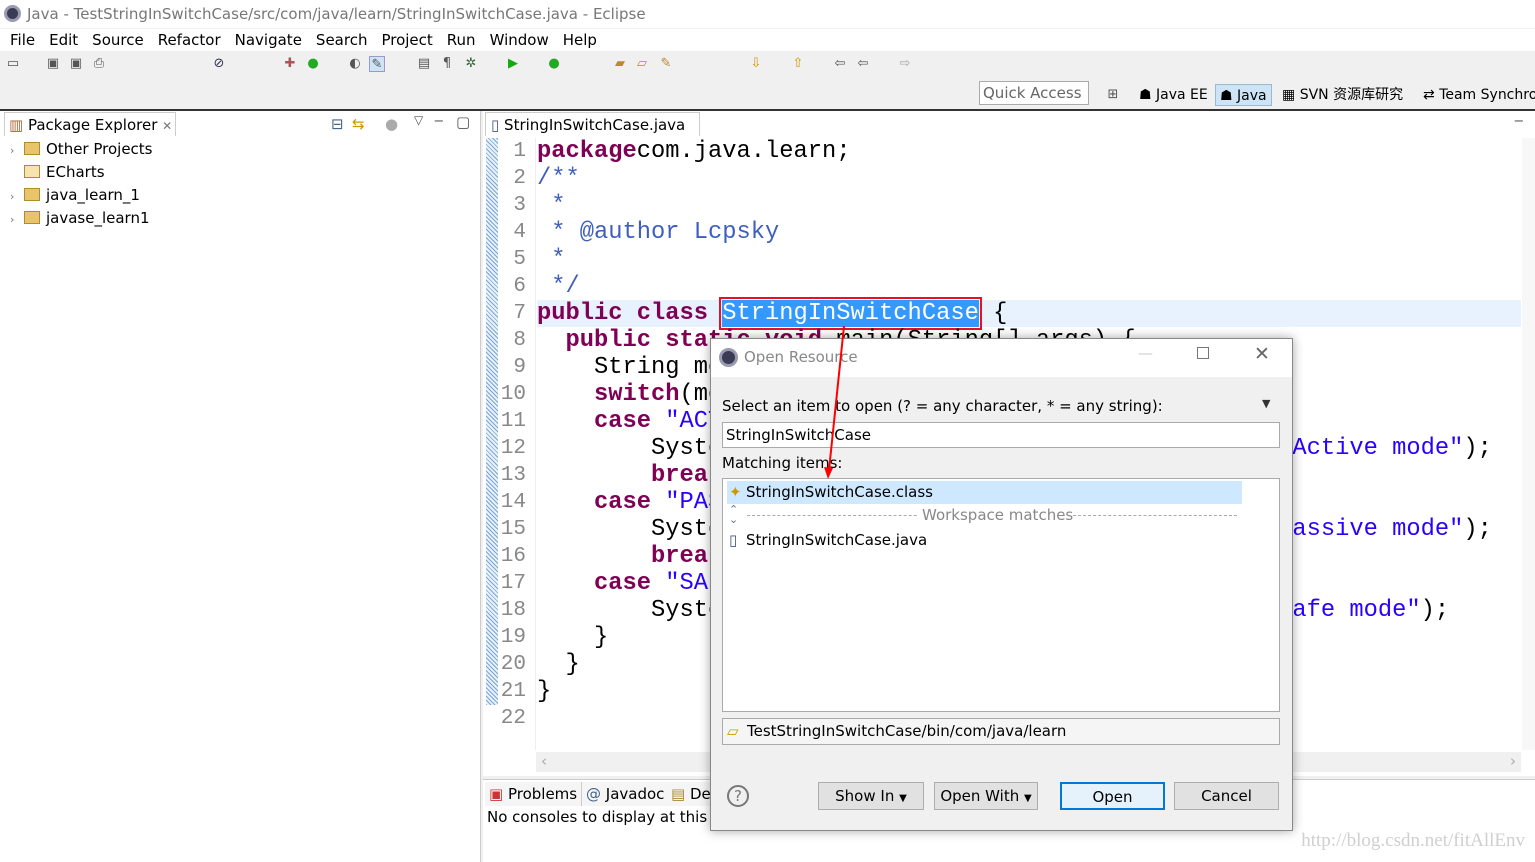 Image resolution: width=1535 pixels, height=862 pixels. What do you see at coordinates (836, 398) in the screenshot?
I see `arrow-line` at bounding box center [836, 398].